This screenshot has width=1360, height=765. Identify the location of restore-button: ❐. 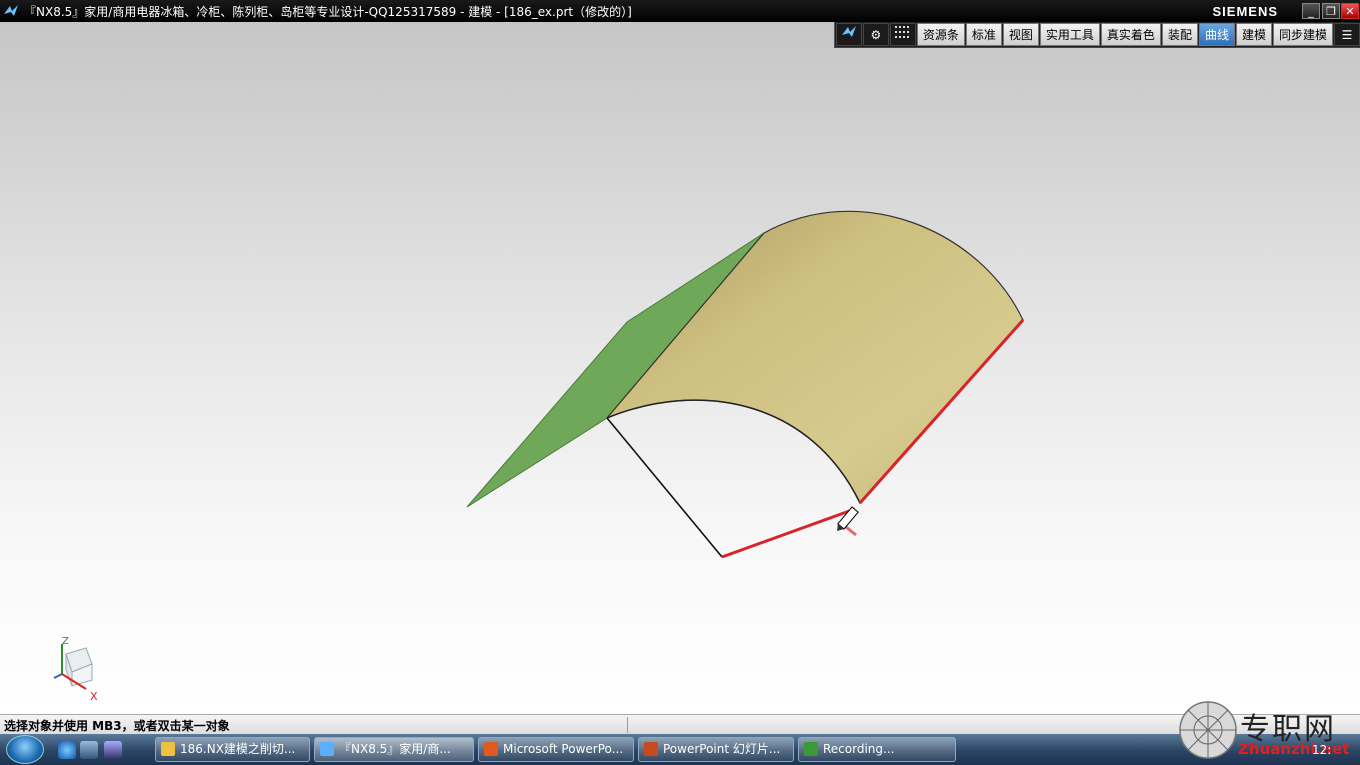
(1331, 11).